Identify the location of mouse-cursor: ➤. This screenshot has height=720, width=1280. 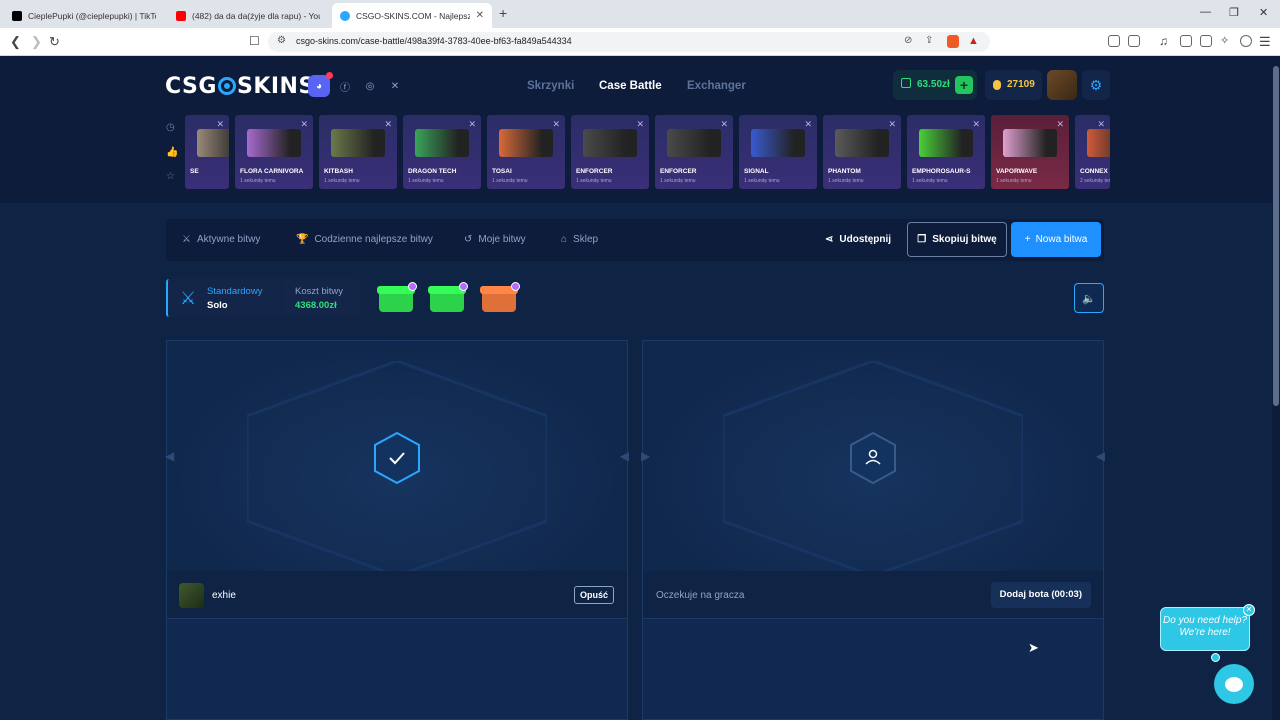
(1033, 647).